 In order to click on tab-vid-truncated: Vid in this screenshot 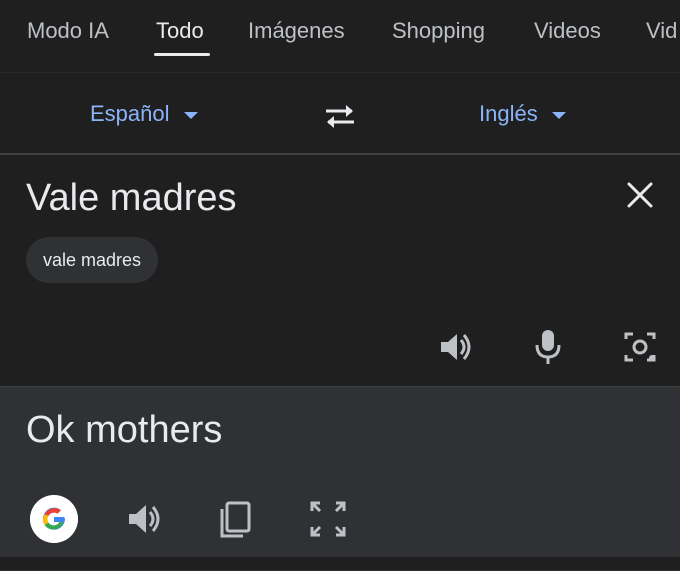, I will do `click(661, 31)`.